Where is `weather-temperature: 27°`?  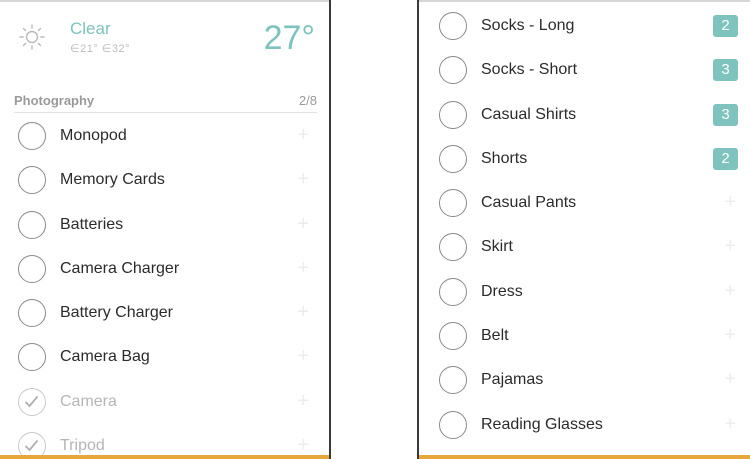 weather-temperature: 27° is located at coordinates (289, 38).